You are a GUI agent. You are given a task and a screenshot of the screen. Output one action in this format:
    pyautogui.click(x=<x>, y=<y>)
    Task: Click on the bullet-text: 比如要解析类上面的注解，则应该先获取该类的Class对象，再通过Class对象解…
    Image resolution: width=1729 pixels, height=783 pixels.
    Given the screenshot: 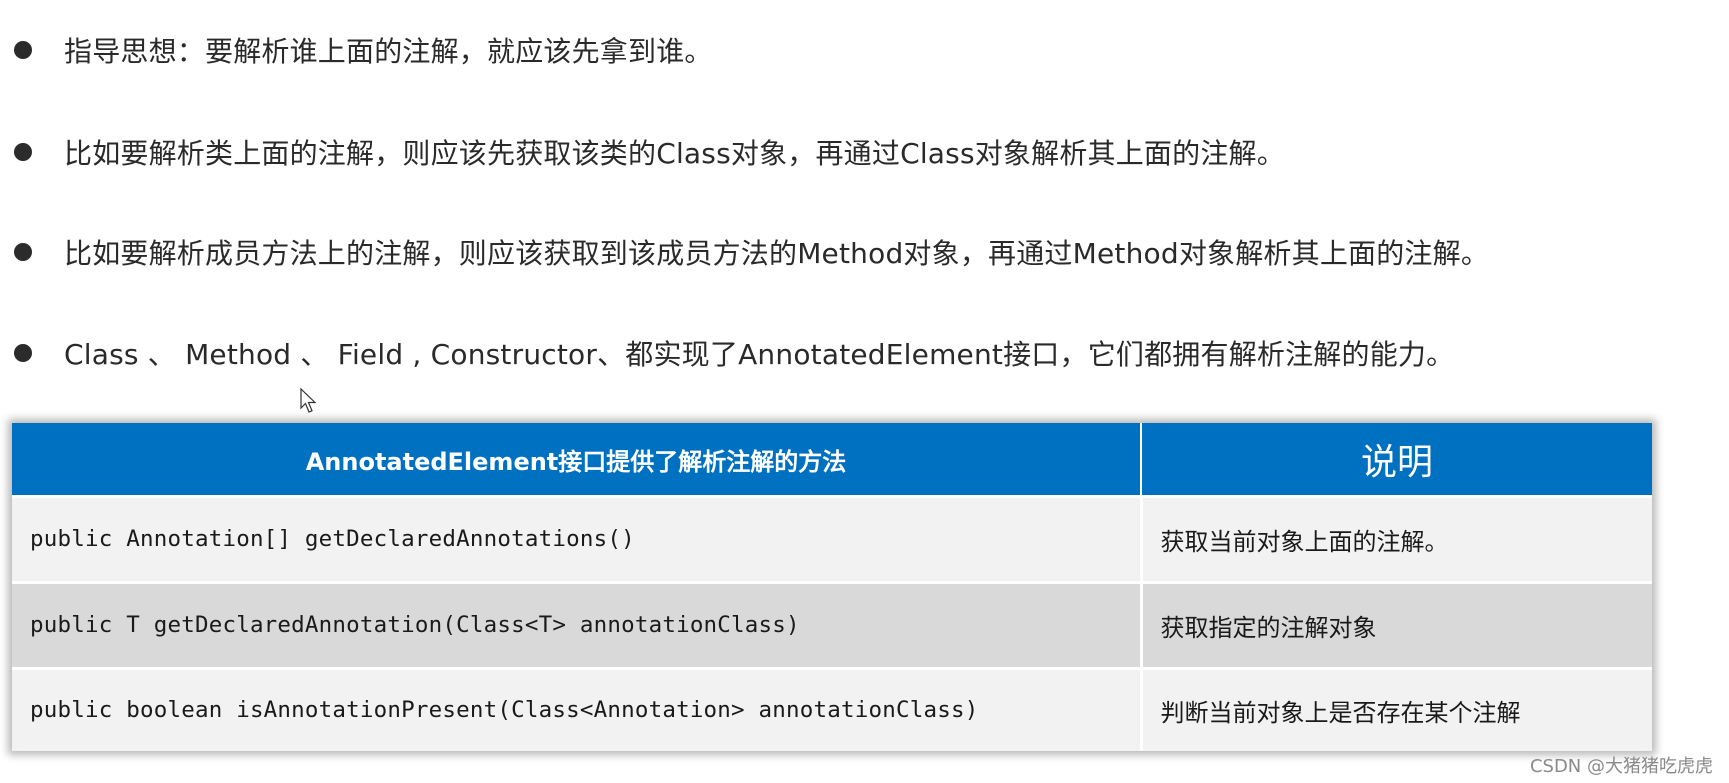 What is the action you would take?
    pyautogui.click(x=674, y=153)
    